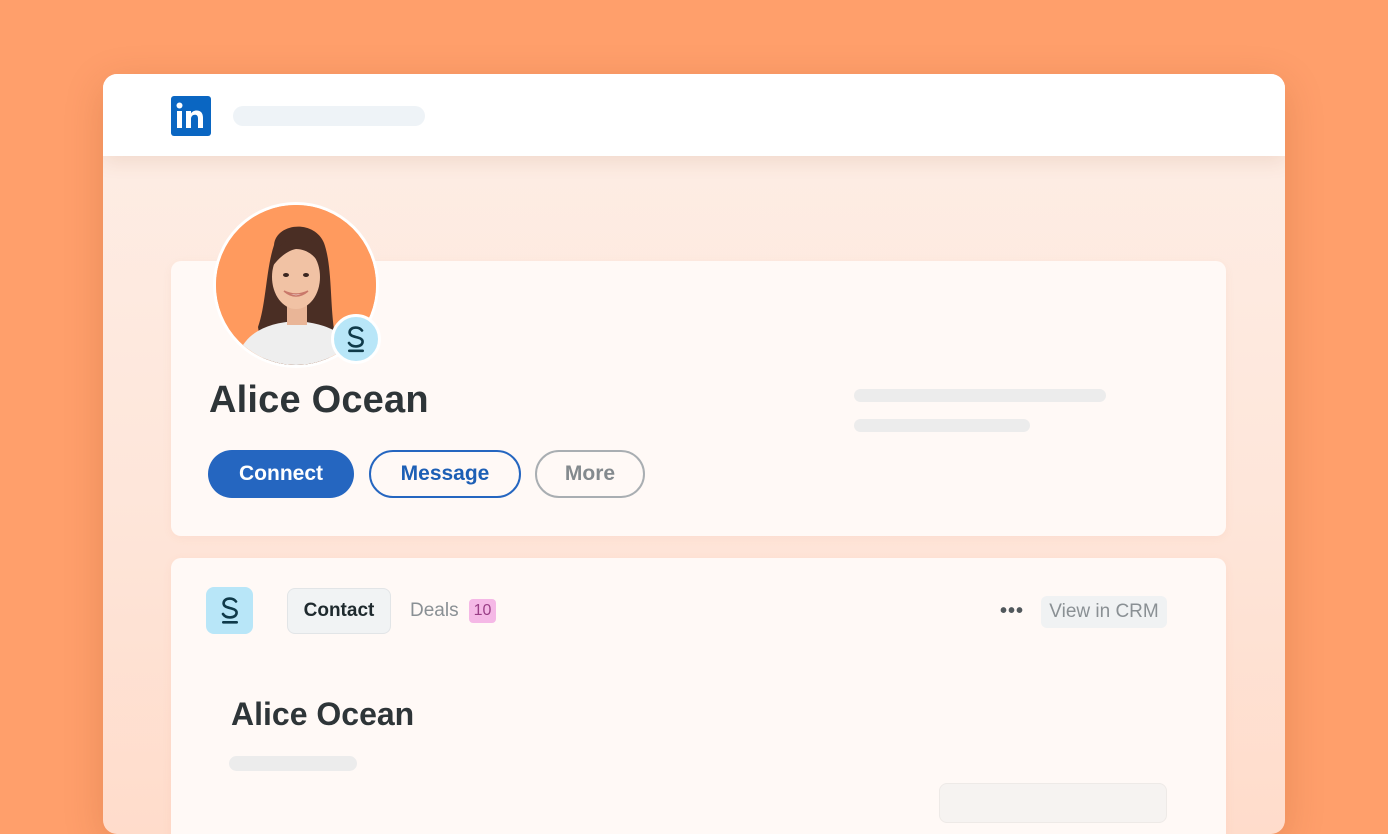  I want to click on linkedin-topbar, so click(694, 115).